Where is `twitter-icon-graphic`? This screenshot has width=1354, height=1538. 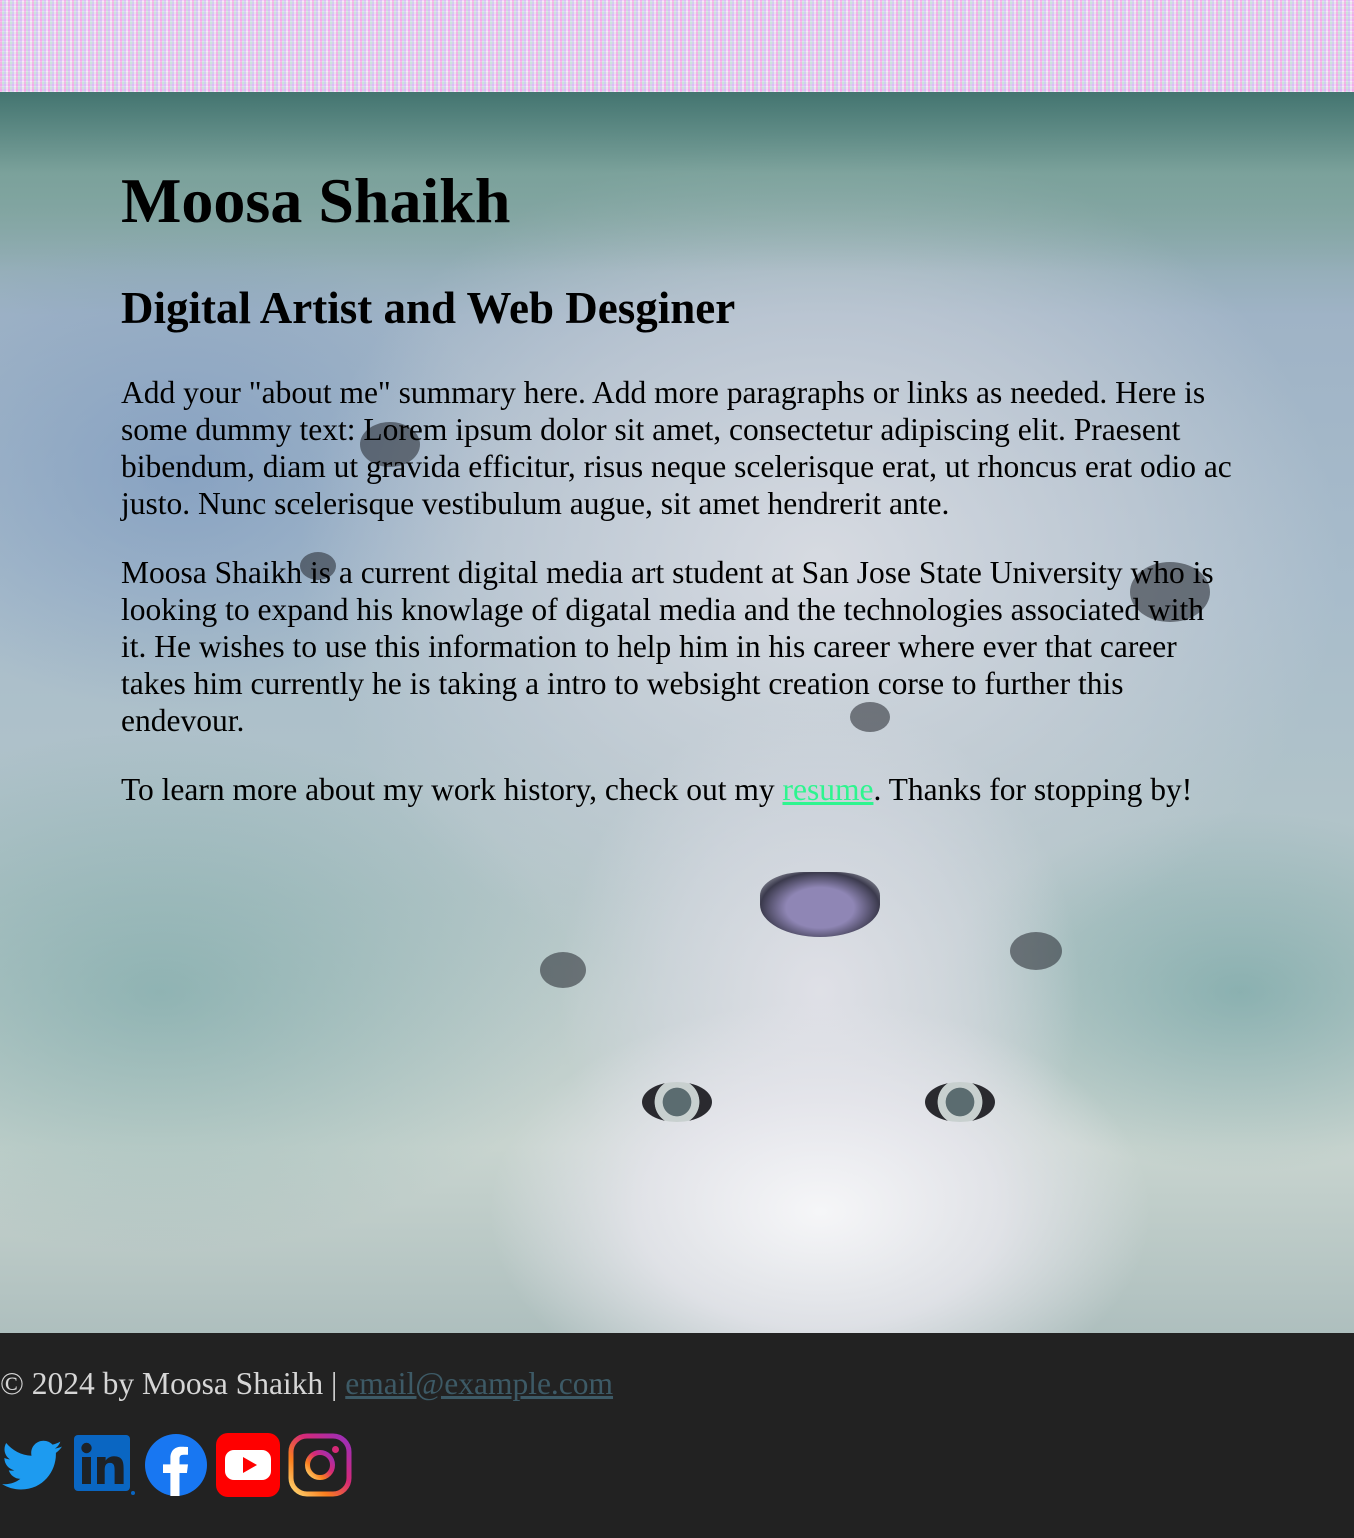 twitter-icon-graphic is located at coordinates (32, 1465).